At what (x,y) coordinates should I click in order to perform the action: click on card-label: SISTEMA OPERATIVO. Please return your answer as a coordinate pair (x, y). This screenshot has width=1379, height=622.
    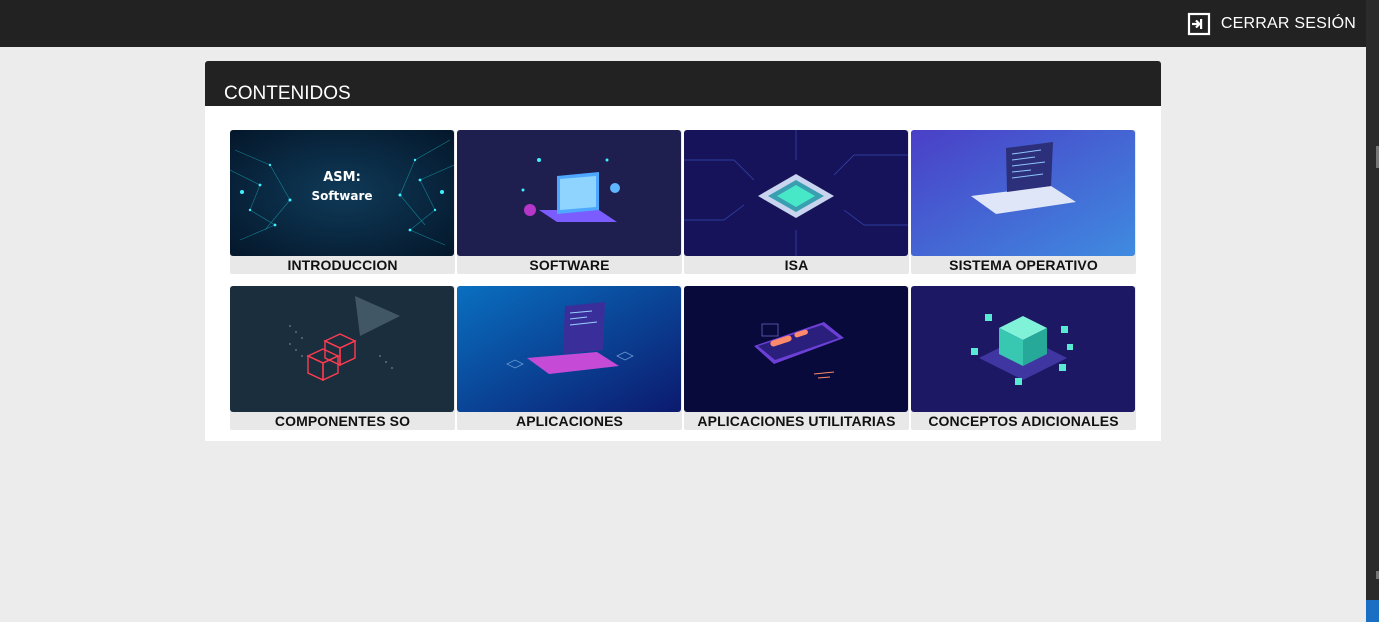
    Looking at the image, I should click on (1023, 265).